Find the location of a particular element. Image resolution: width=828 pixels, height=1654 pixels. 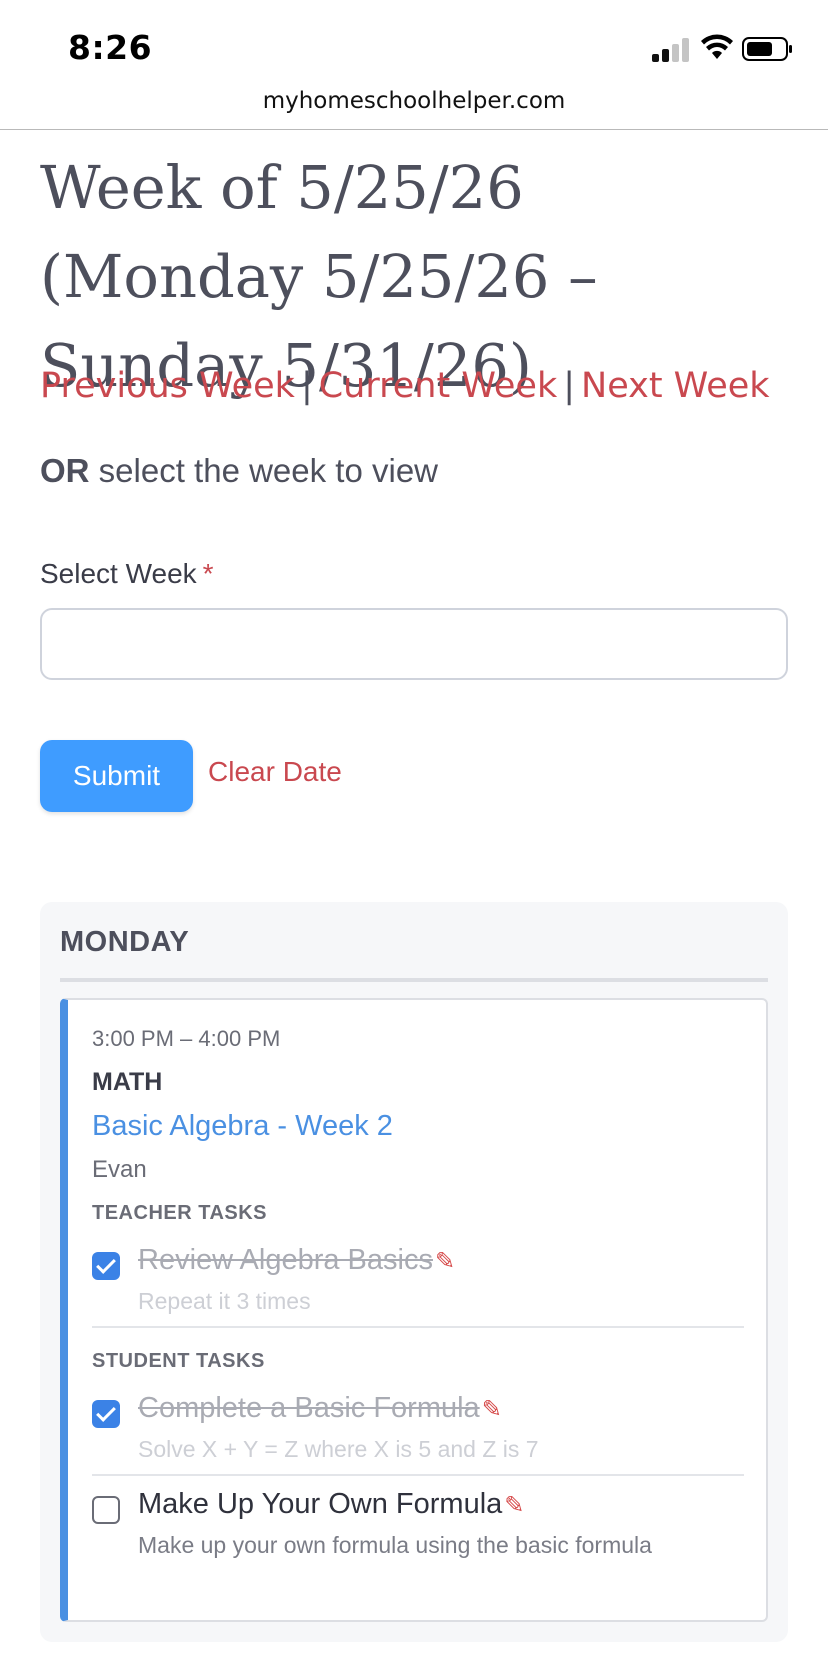

task-title-text: Review Algebra Basics is located at coordinates (285, 1260).